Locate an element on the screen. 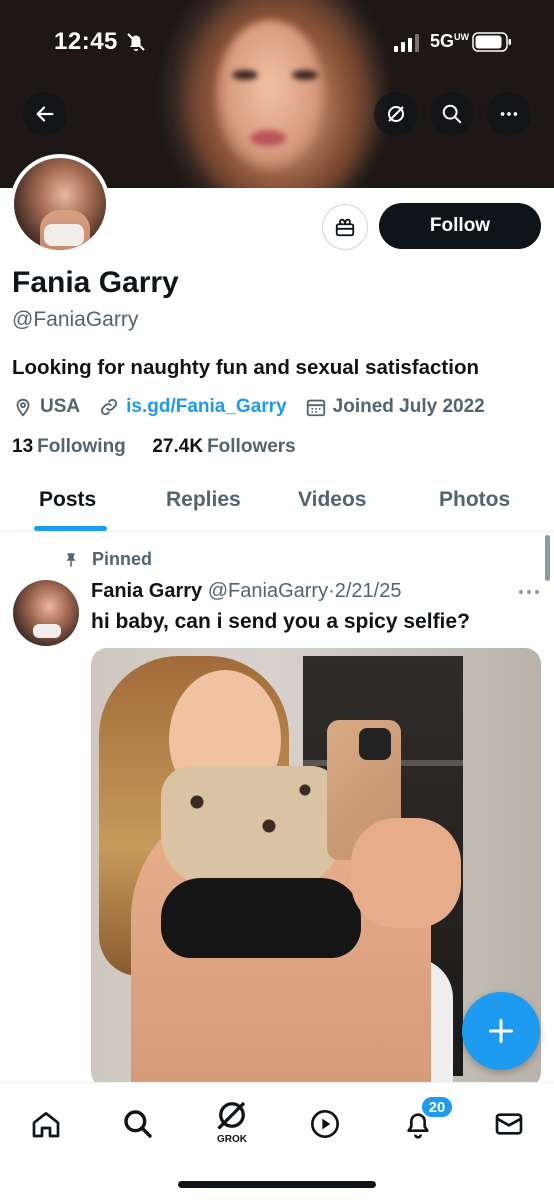  website: is.gd/Fania_Garry is located at coordinates (192, 407).